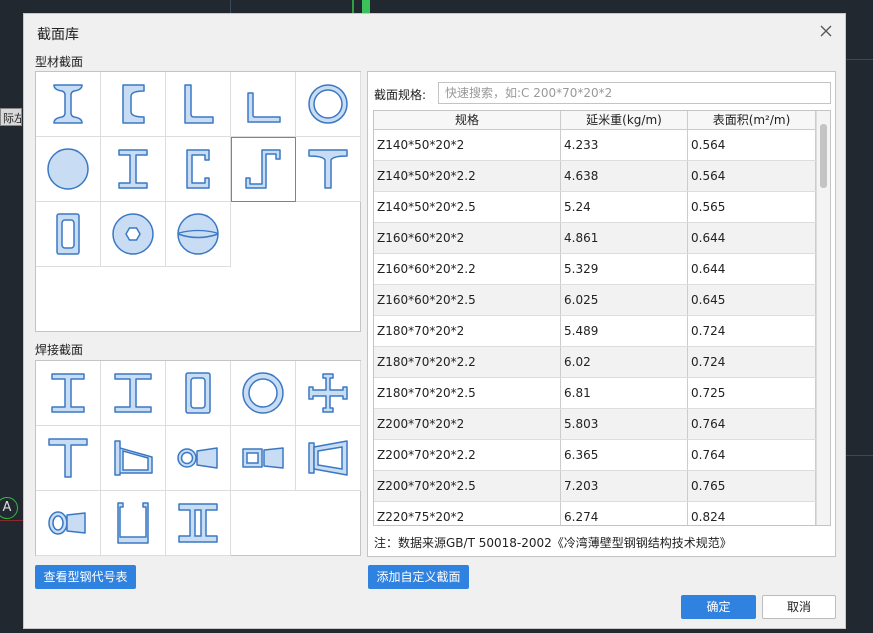 This screenshot has height=633, width=873. What do you see at coordinates (467, 362) in the screenshot?
I see `cell-spec: Z180*70*20*2.2` at bounding box center [467, 362].